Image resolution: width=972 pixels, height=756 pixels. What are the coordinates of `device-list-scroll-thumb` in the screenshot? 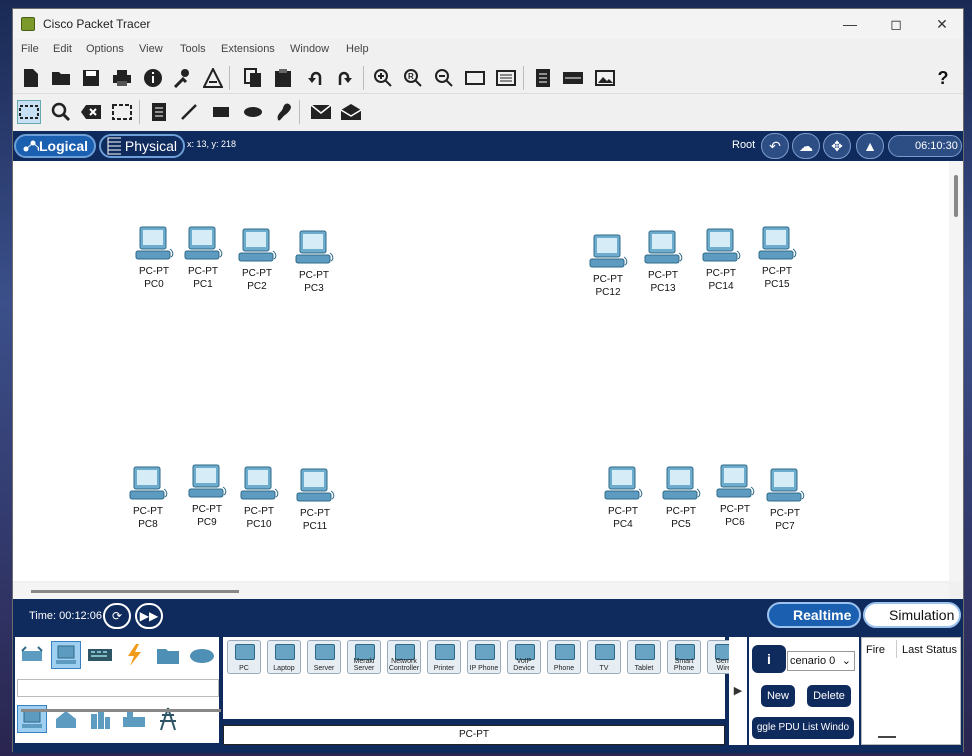 It's located at (121, 710).